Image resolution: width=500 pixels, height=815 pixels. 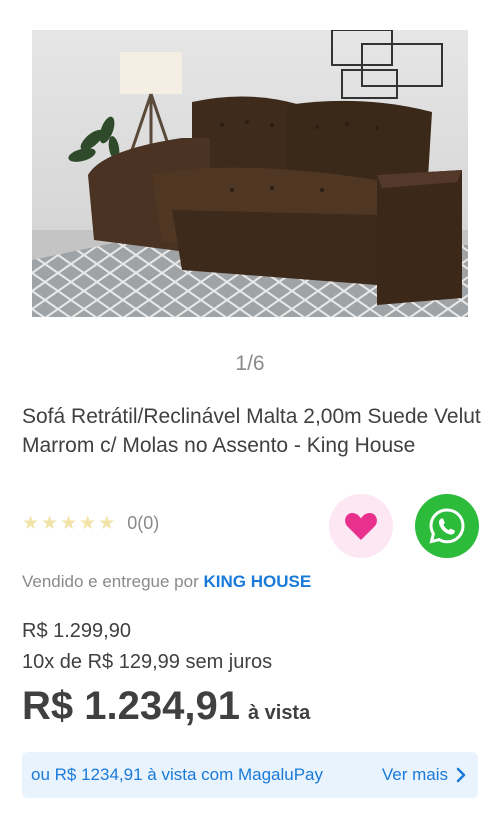 I want to click on chevron-right-icon, so click(x=461, y=775).